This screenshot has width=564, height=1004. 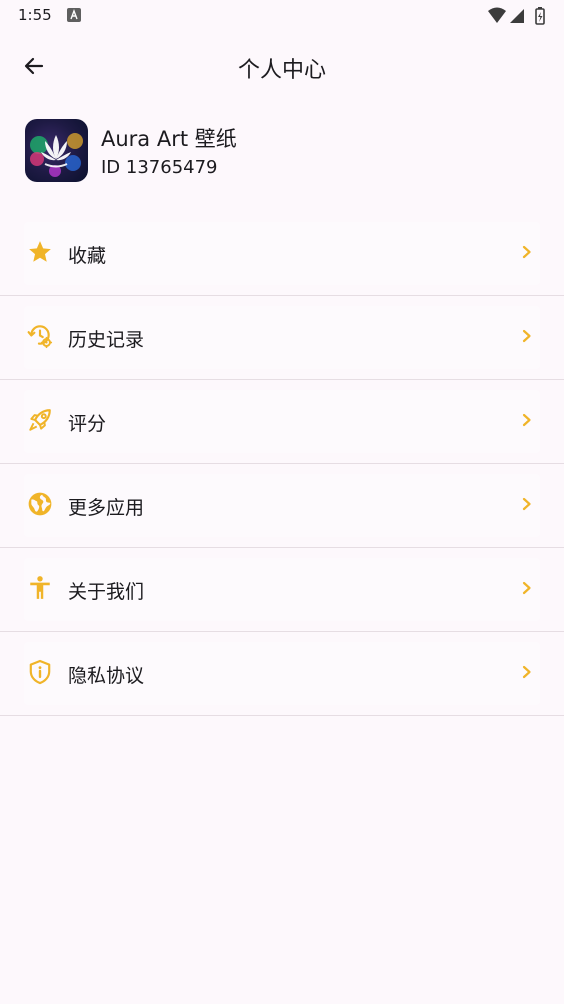 What do you see at coordinates (106, 508) in the screenshot?
I see `menu-label: 更多应用` at bounding box center [106, 508].